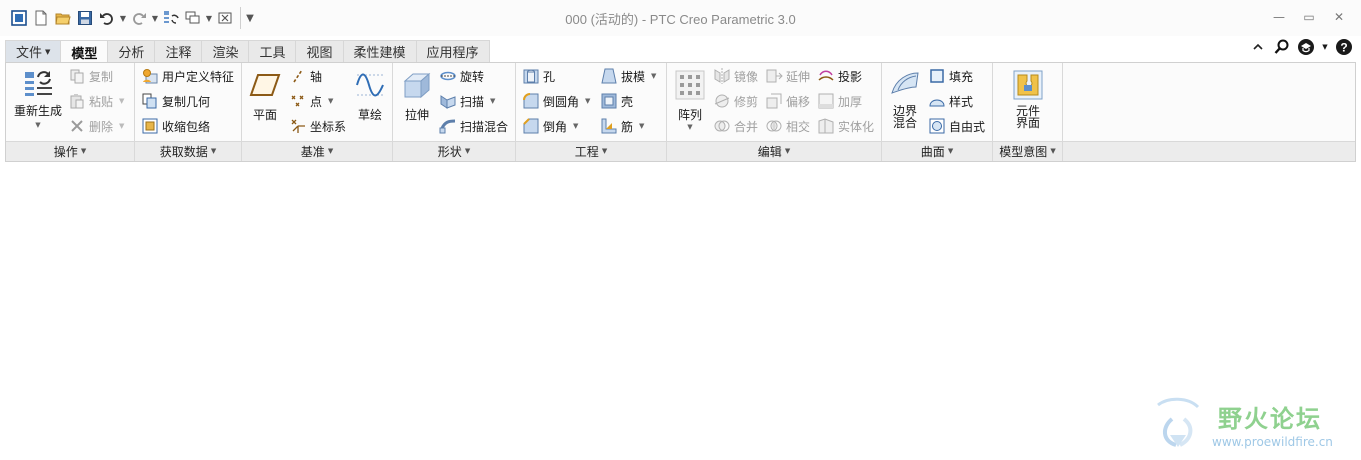 The image size is (1361, 460). What do you see at coordinates (950, 76) in the screenshot?
I see `fill-button: 填充` at bounding box center [950, 76].